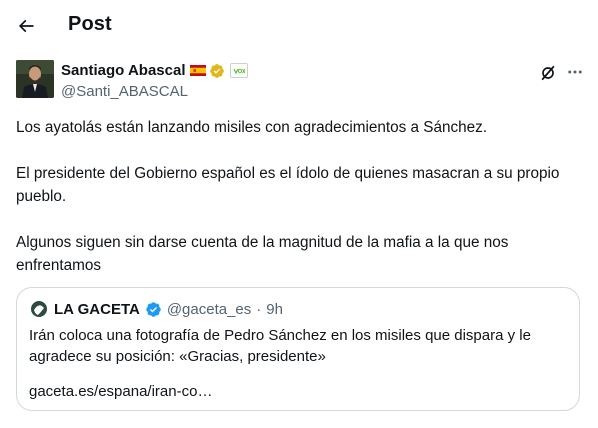  Describe the element at coordinates (123, 70) in the screenshot. I see `author-name: Santiago Abascal` at that location.